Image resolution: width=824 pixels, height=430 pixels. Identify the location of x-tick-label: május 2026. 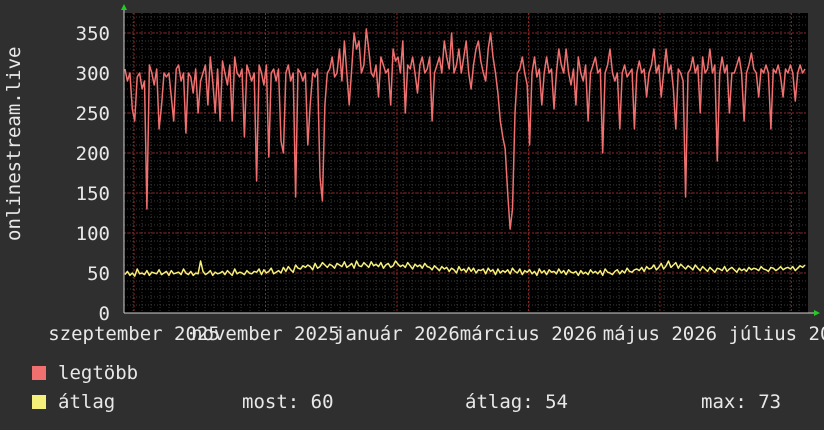
(660, 334).